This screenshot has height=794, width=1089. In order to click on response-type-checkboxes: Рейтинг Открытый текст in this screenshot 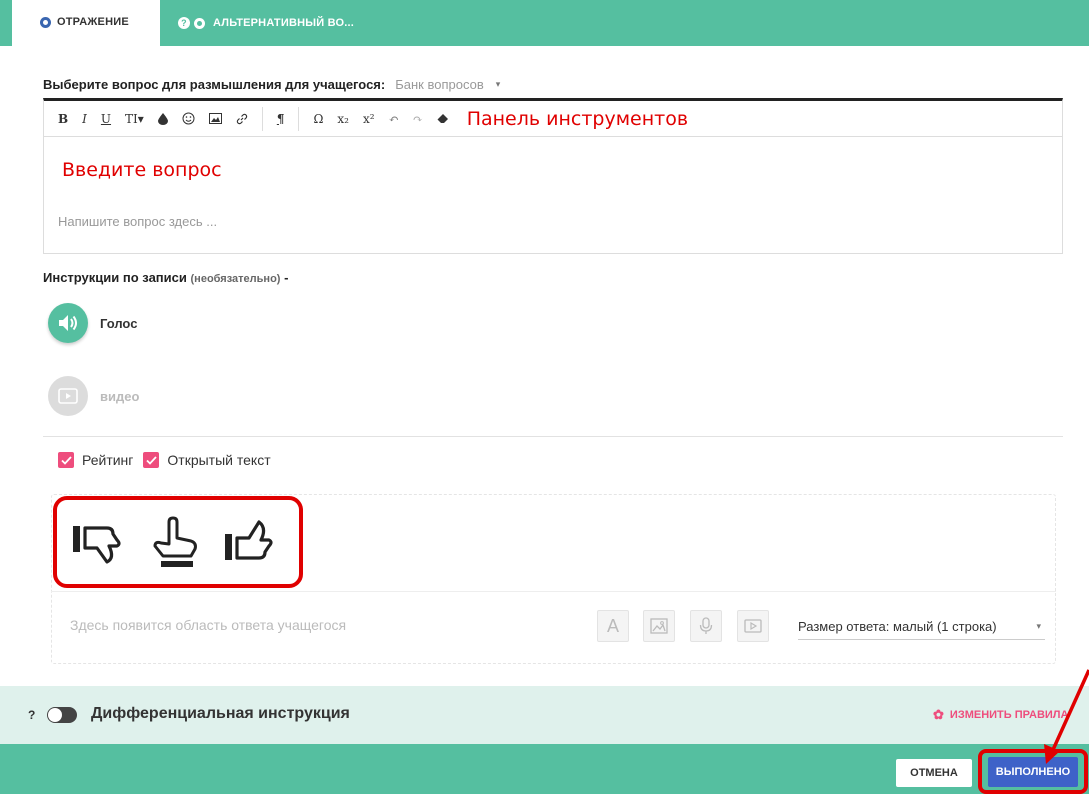, I will do `click(169, 460)`.